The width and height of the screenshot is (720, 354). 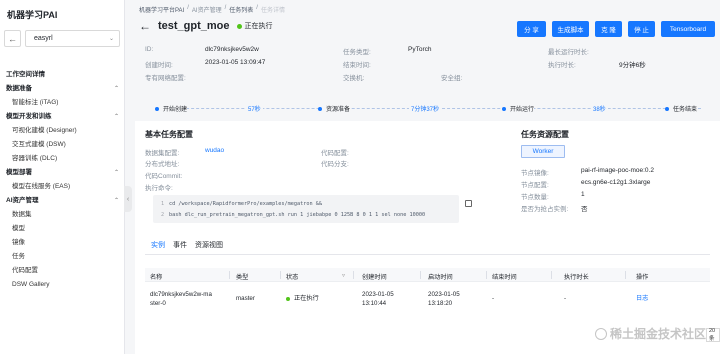 What do you see at coordinates (62, 243) in the screenshot?
I see `sidebar-item-images: 镜像` at bounding box center [62, 243].